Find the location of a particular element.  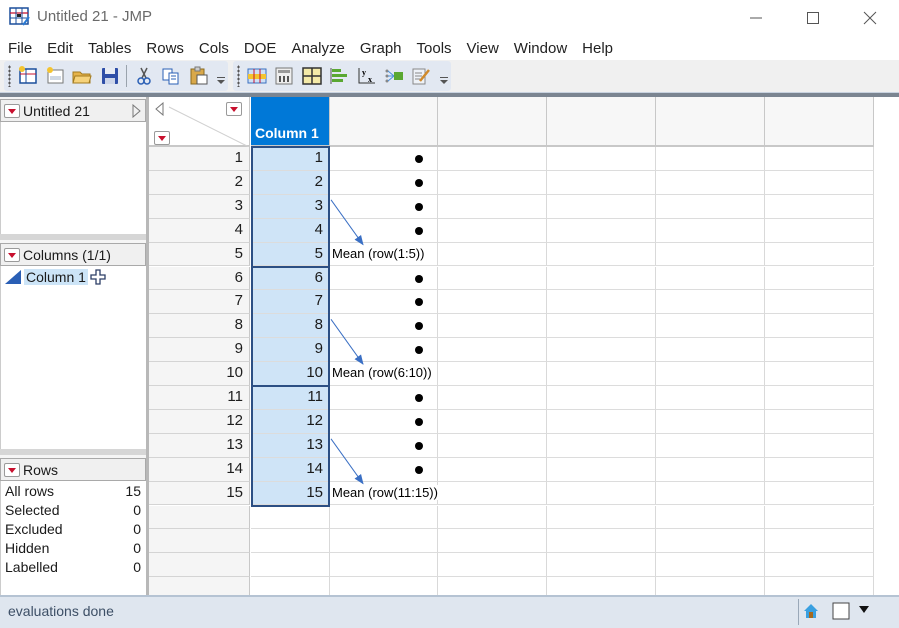

tabulate-icon is located at coordinates (311, 76).